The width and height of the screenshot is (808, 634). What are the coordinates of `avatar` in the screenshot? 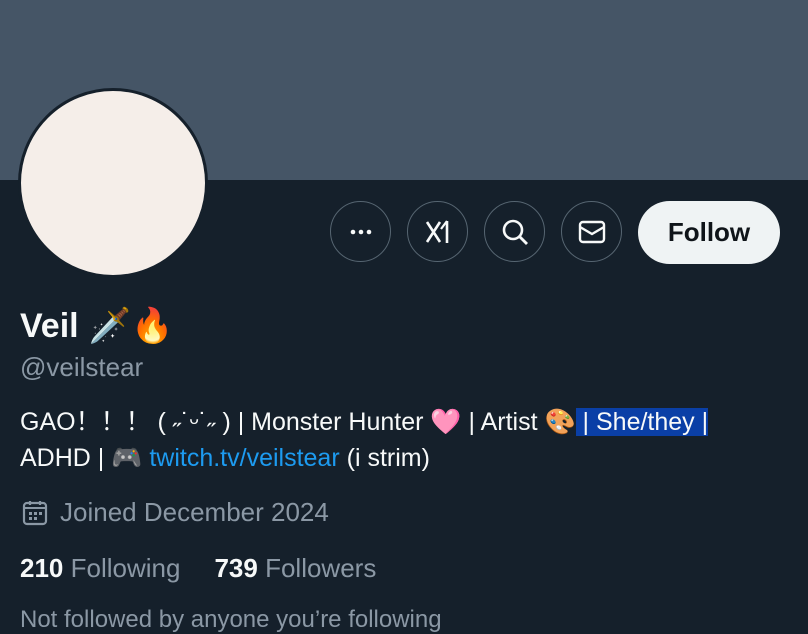 It's located at (113, 183).